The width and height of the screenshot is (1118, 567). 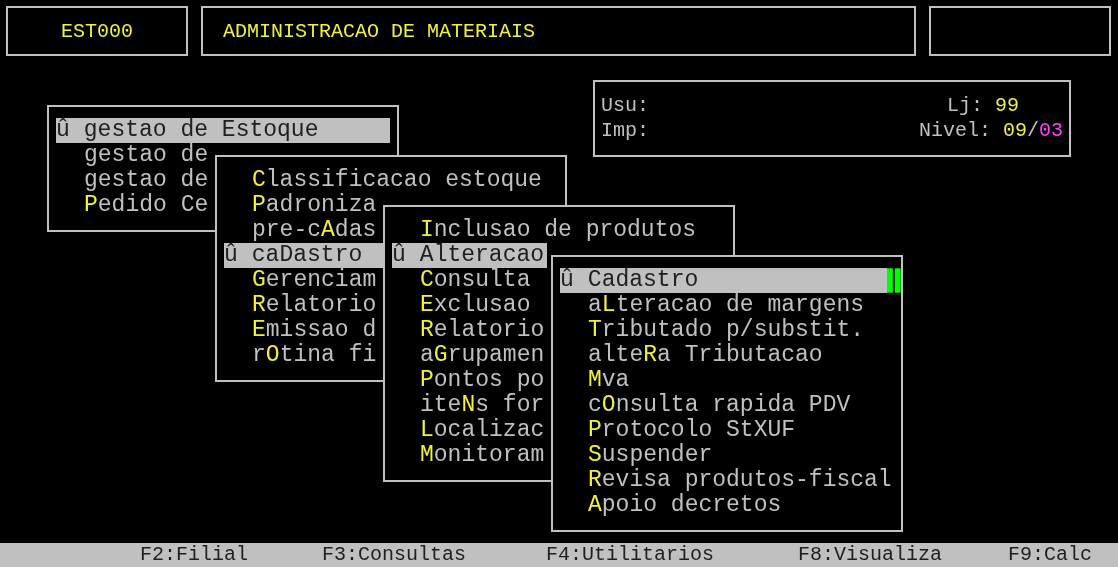 What do you see at coordinates (461, 305) in the screenshot?
I see `menu-item: Exclusao` at bounding box center [461, 305].